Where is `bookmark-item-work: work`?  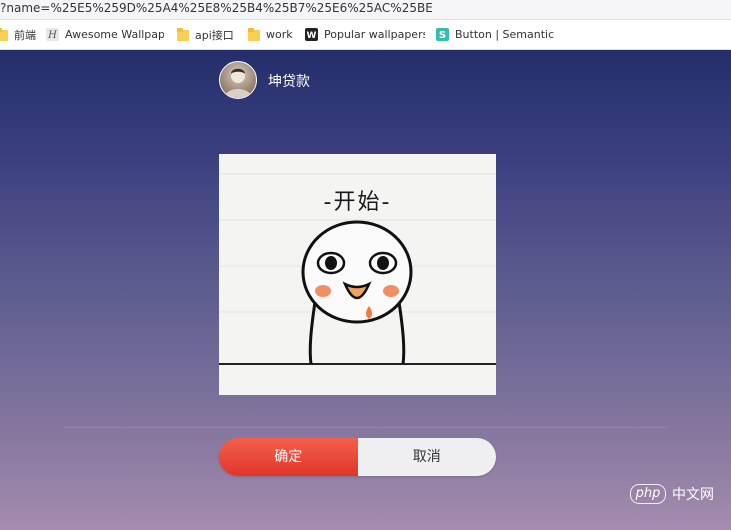
bookmark-item-work: work is located at coordinates (272, 34).